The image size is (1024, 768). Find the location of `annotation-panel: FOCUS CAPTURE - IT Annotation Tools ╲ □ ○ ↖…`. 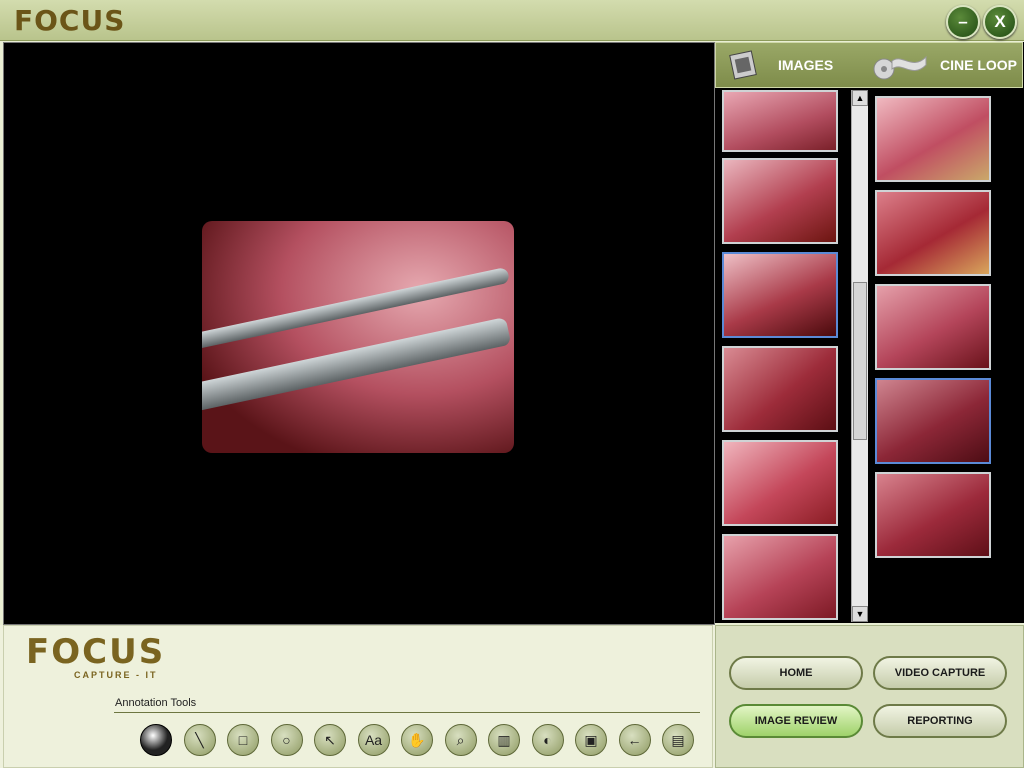

annotation-panel: FOCUS CAPTURE - IT Annotation Tools ╲ □ ○ ↖… is located at coordinates (358, 696).